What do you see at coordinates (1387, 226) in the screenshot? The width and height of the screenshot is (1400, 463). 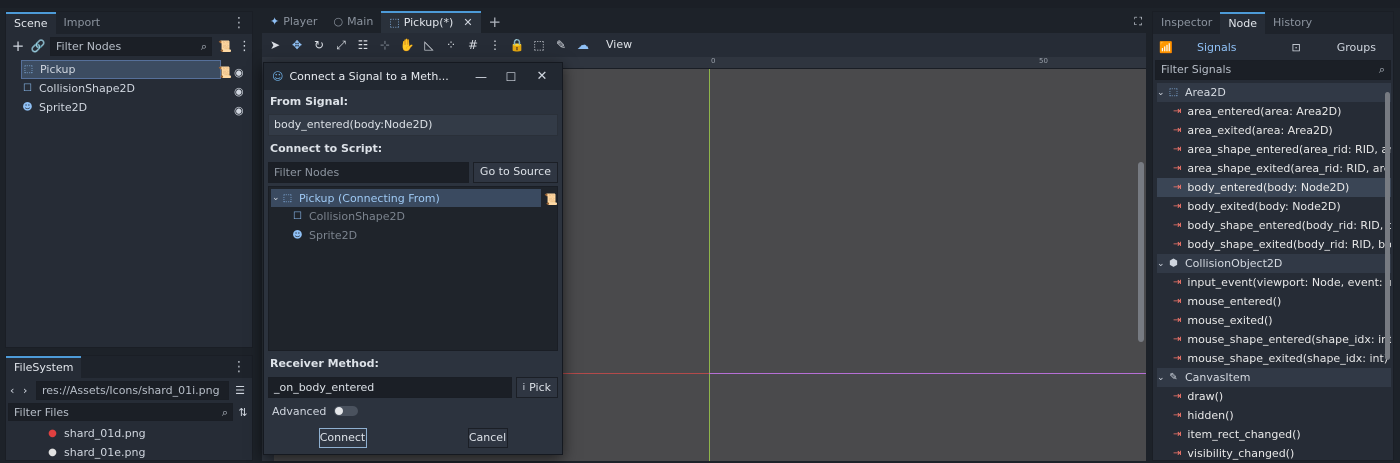 I see `signals-scrollbar` at bounding box center [1387, 226].